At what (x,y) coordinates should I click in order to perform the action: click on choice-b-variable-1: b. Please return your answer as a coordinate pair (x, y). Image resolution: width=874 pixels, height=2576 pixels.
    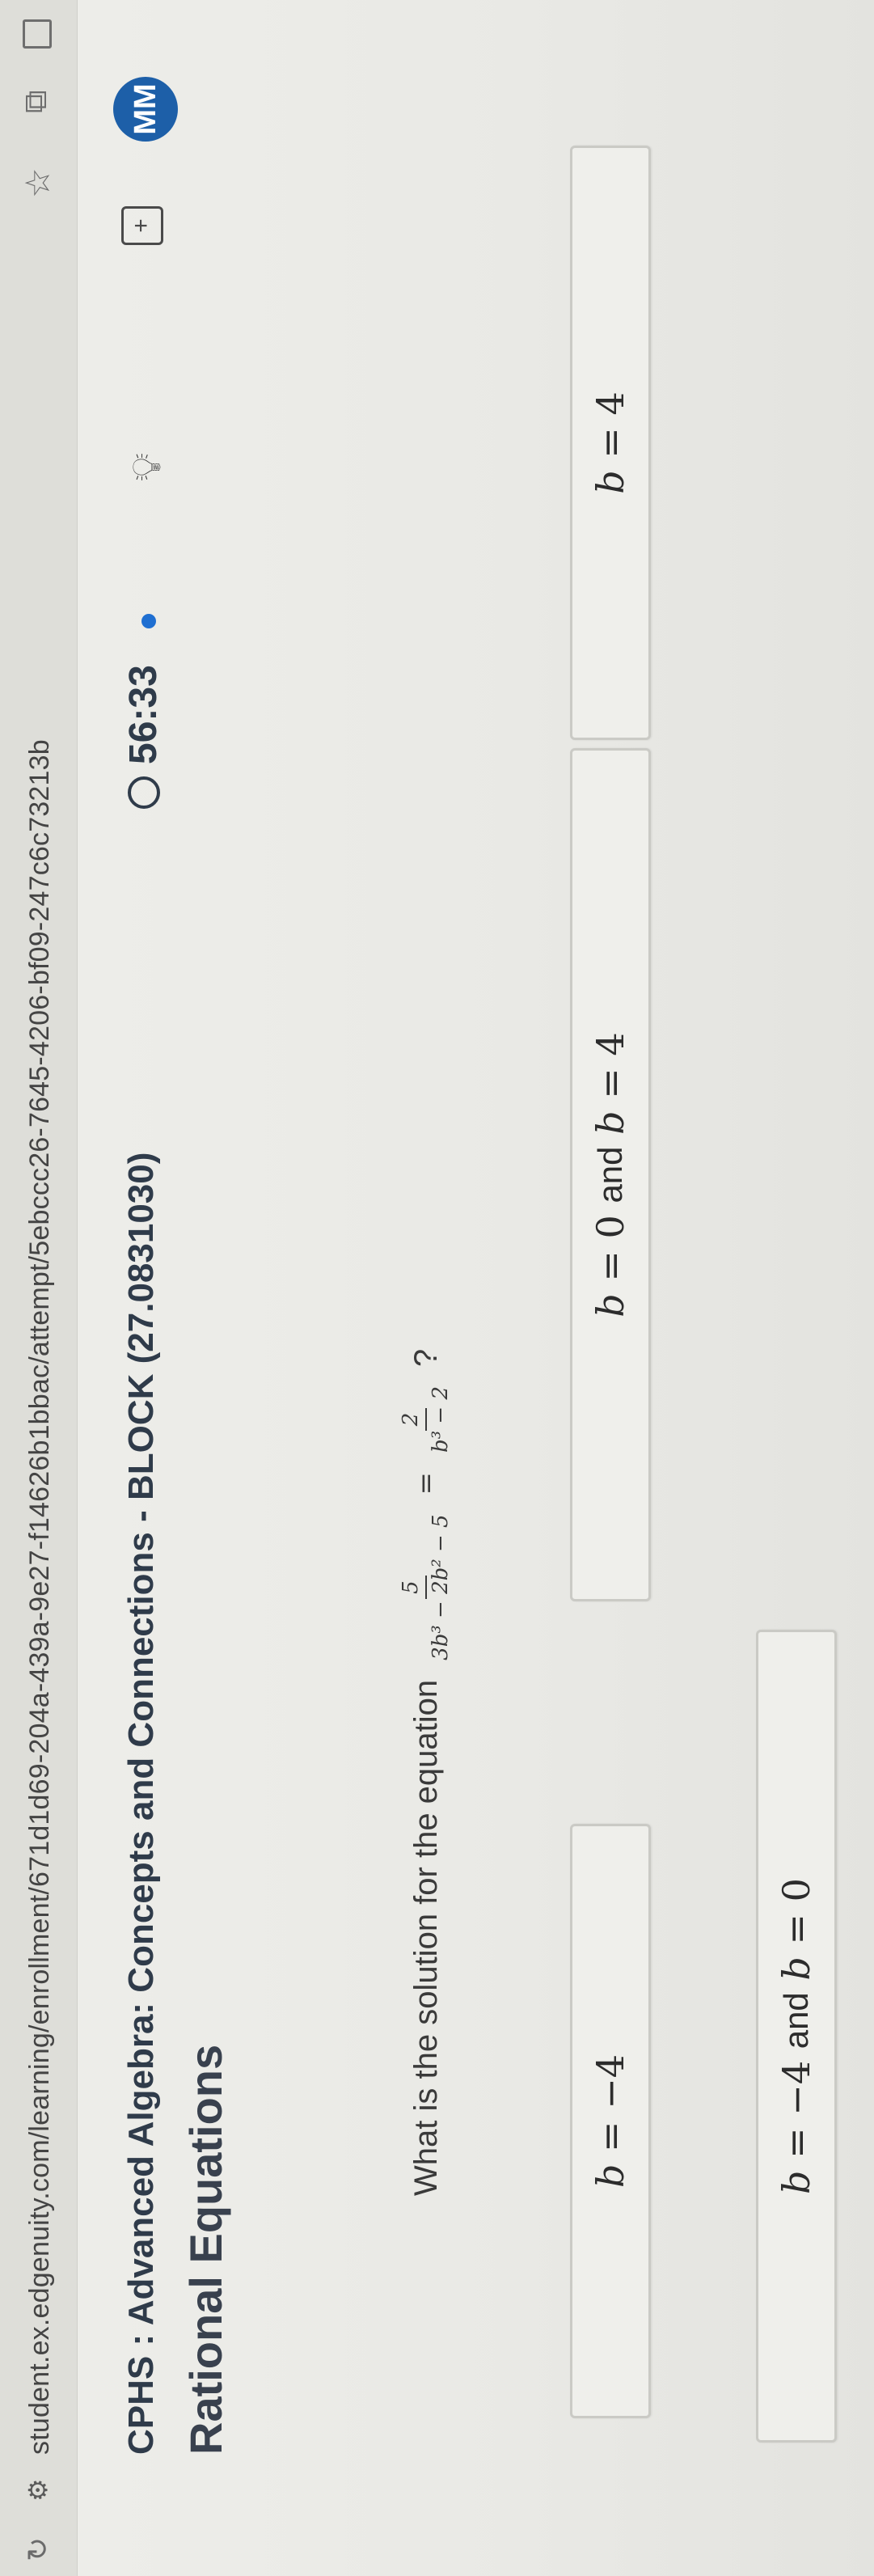
    Looking at the image, I should click on (610, 1306).